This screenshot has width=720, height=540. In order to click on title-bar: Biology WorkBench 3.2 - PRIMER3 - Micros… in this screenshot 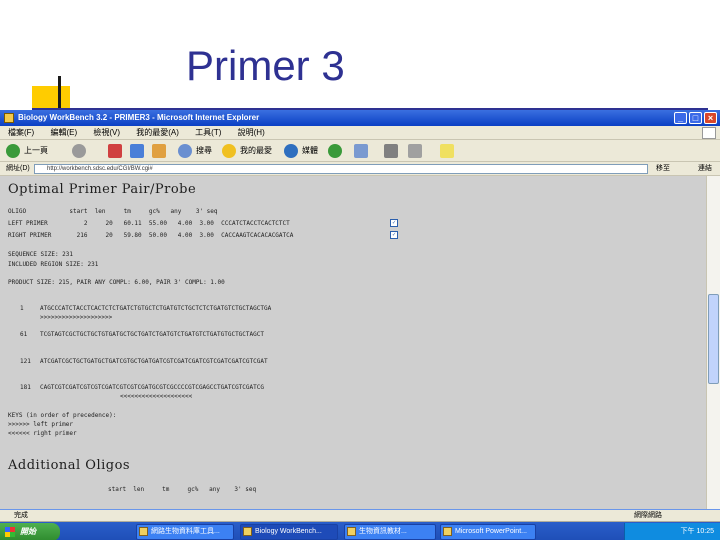, I will do `click(360, 118)`.